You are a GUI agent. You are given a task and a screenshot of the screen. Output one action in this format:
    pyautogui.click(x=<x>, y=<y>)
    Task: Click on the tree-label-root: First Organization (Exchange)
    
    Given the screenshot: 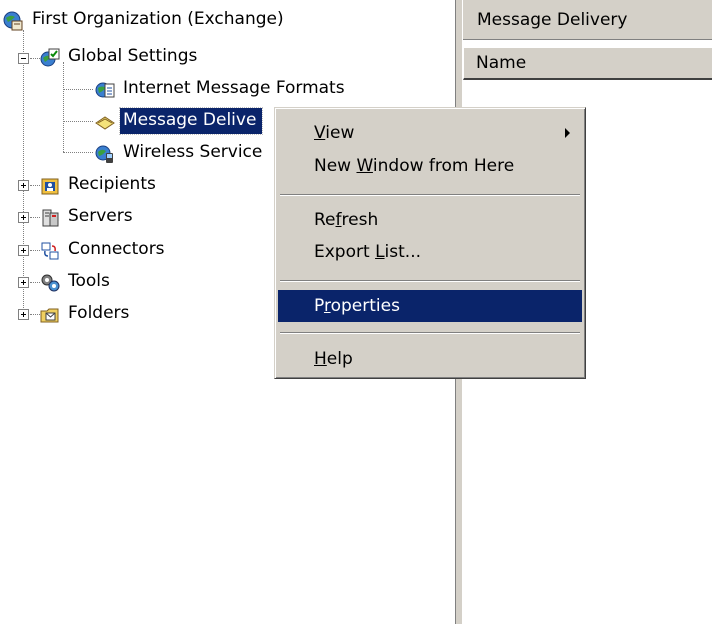 What is the action you would take?
    pyautogui.click(x=158, y=20)
    